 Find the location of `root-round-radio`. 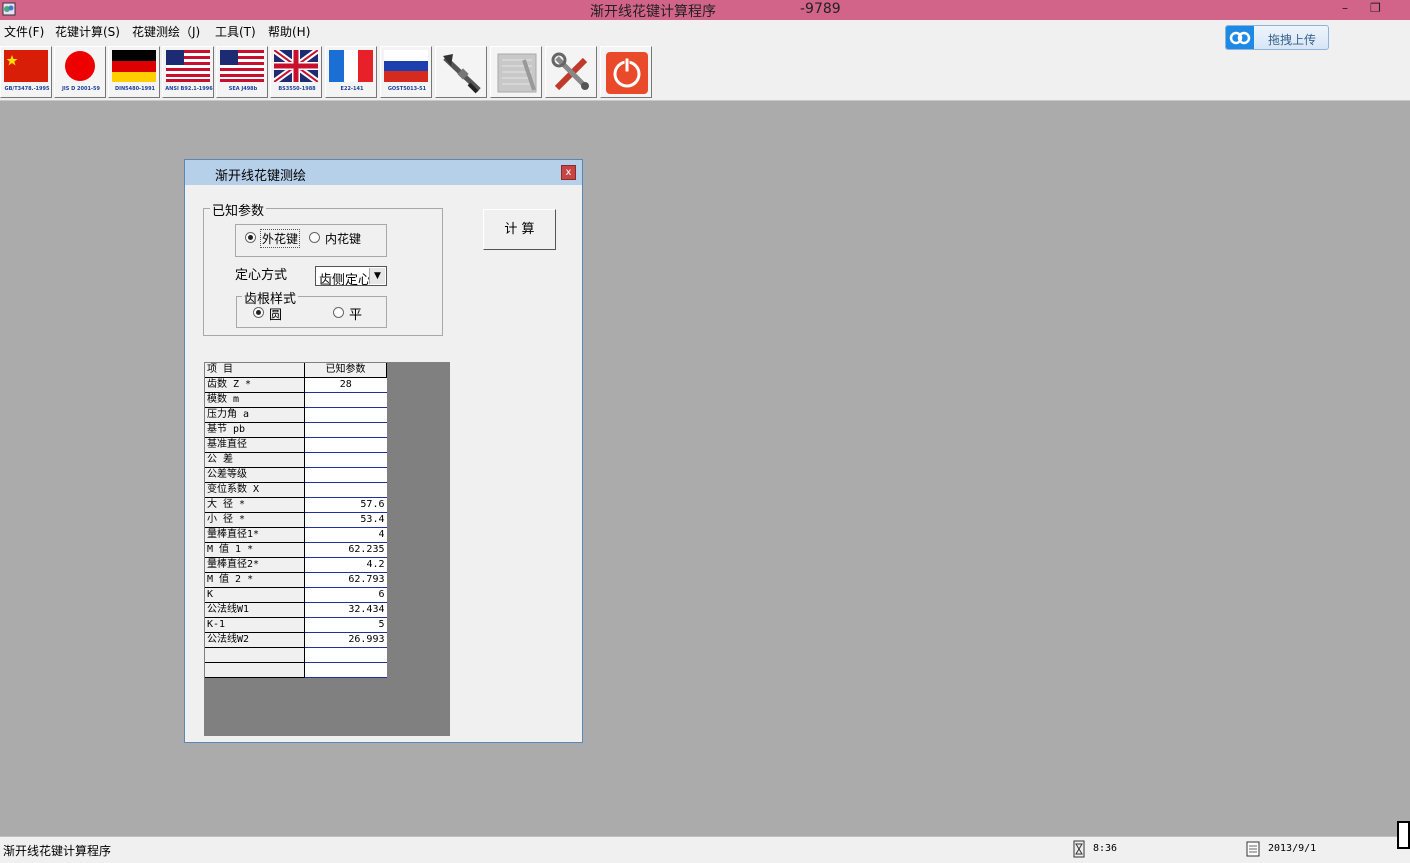

root-round-radio is located at coordinates (258, 312).